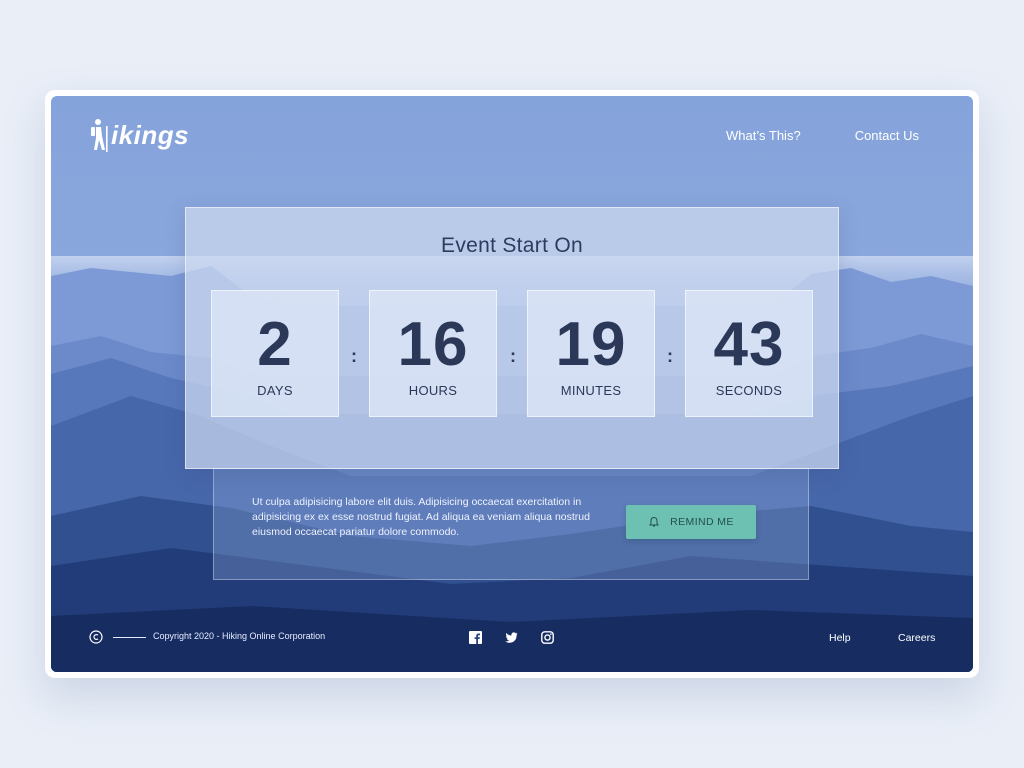 The width and height of the screenshot is (1024, 768). I want to click on countdown-days-value: 2, so click(275, 344).